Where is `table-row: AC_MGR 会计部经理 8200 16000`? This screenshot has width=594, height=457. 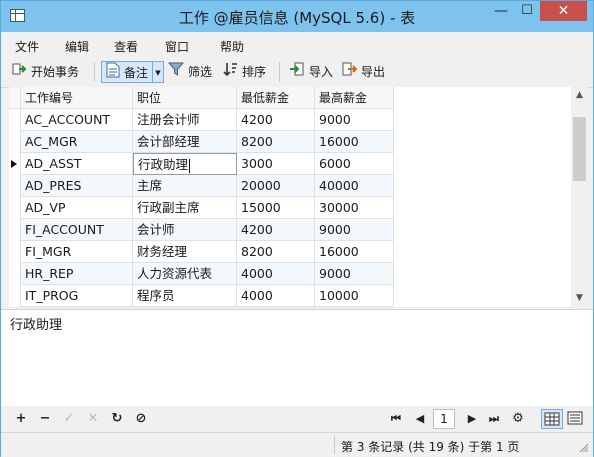
table-row: AC_MGR 会计部经理 8200 16000 is located at coordinates (201, 142).